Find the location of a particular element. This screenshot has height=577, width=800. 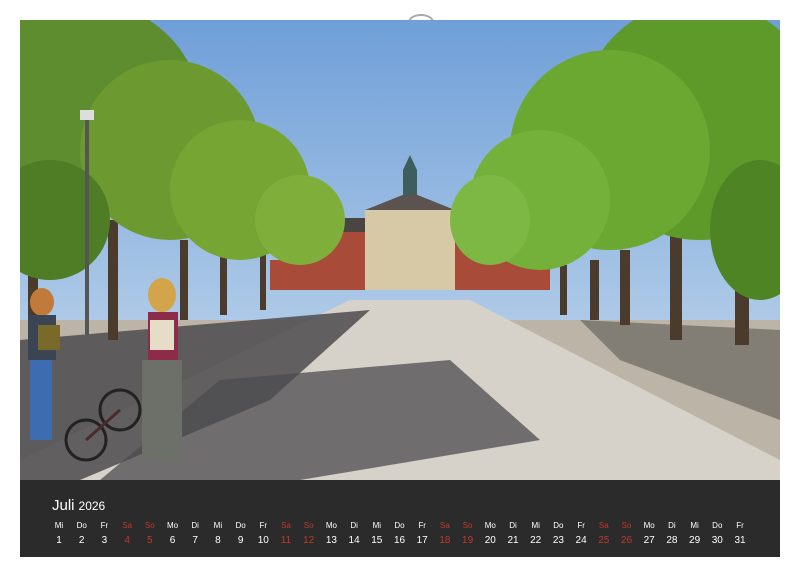

day-number: 7 is located at coordinates (195, 540).